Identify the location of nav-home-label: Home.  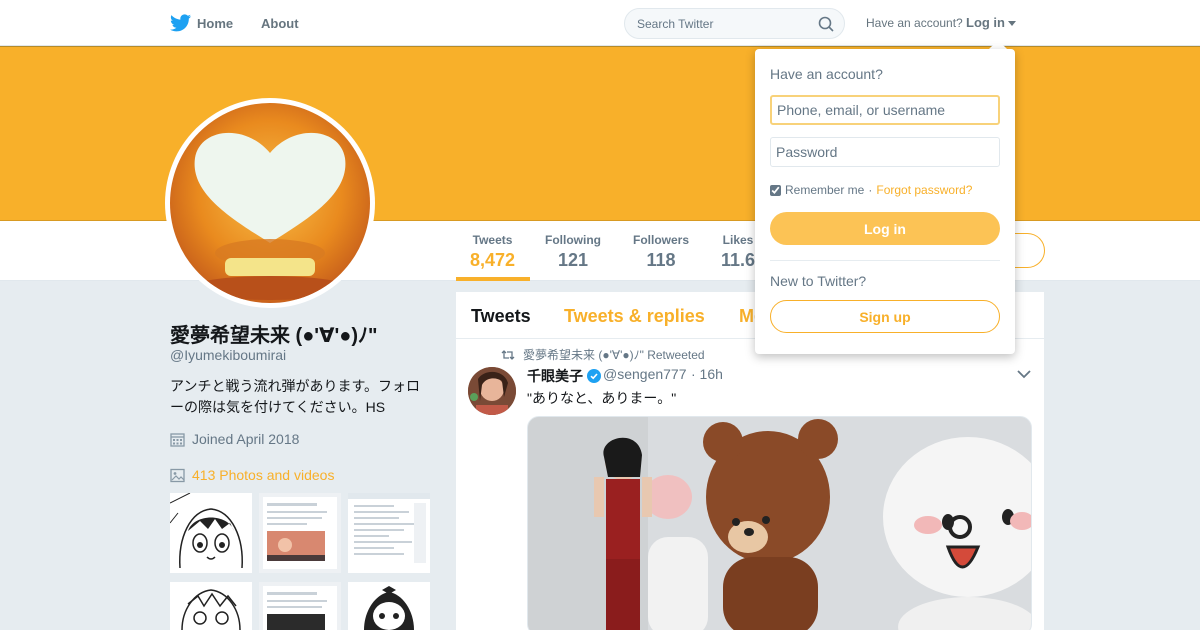
(215, 23).